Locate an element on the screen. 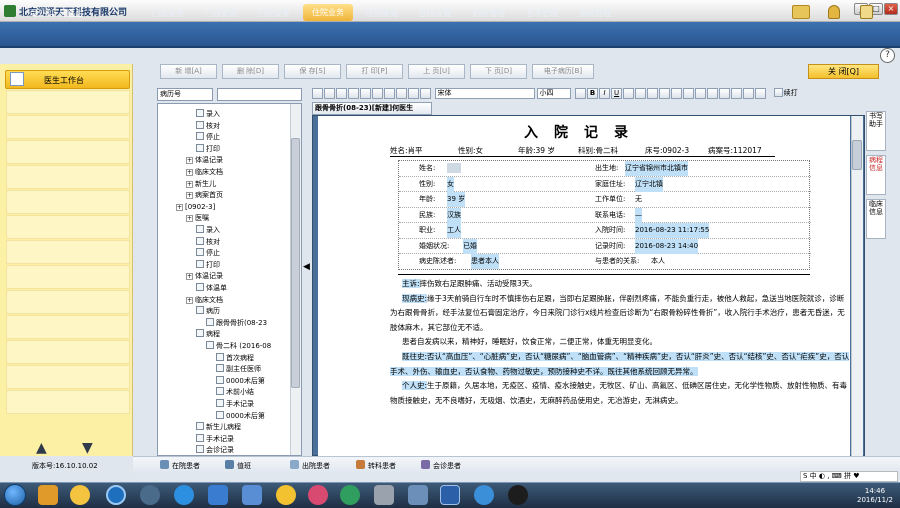 The width and height of the screenshot is (900, 508). help-icon: ? is located at coordinates (887, 55).